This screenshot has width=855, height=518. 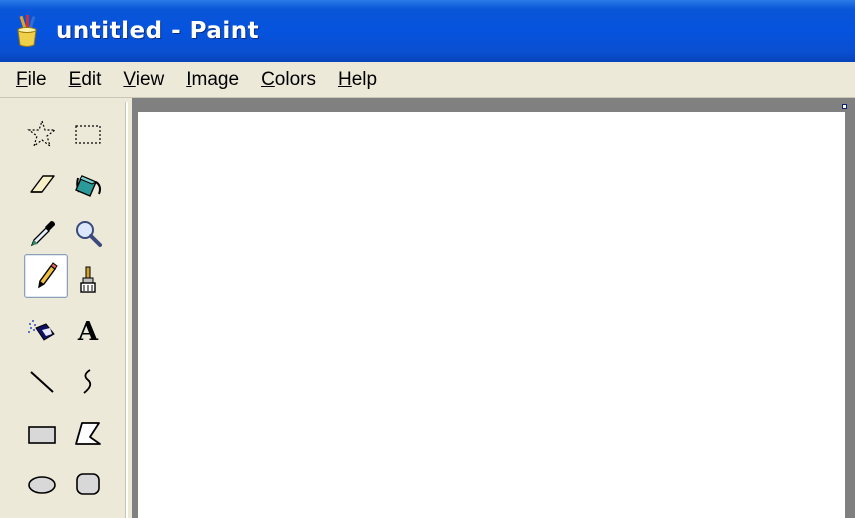 I want to click on tool-line, so click(x=42, y=382).